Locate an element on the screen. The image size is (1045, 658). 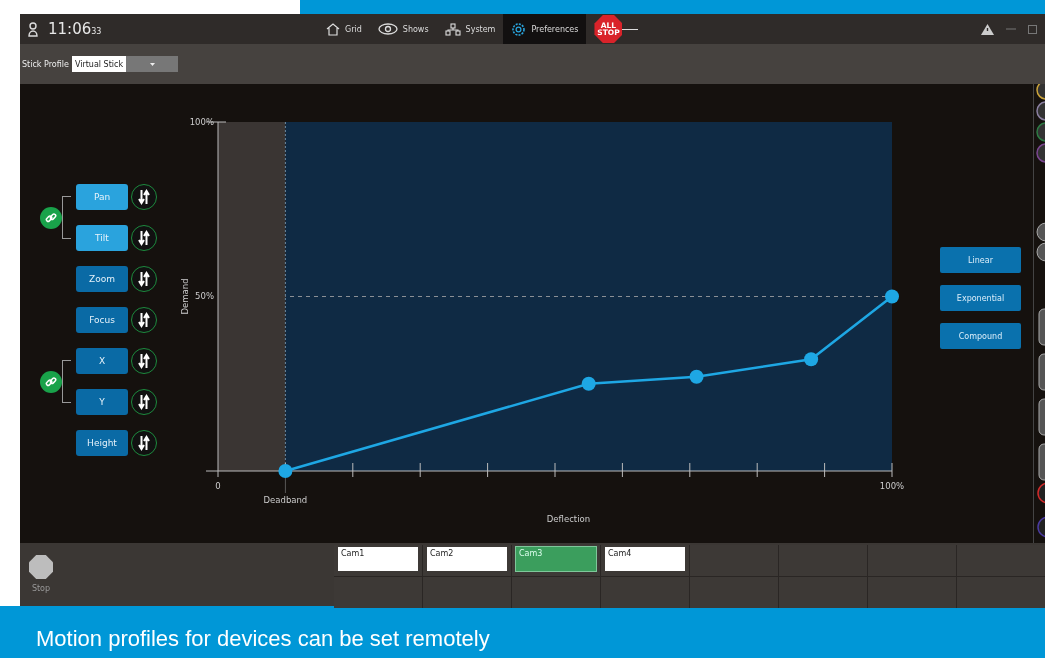
warning-icon is located at coordinates (987, 29).